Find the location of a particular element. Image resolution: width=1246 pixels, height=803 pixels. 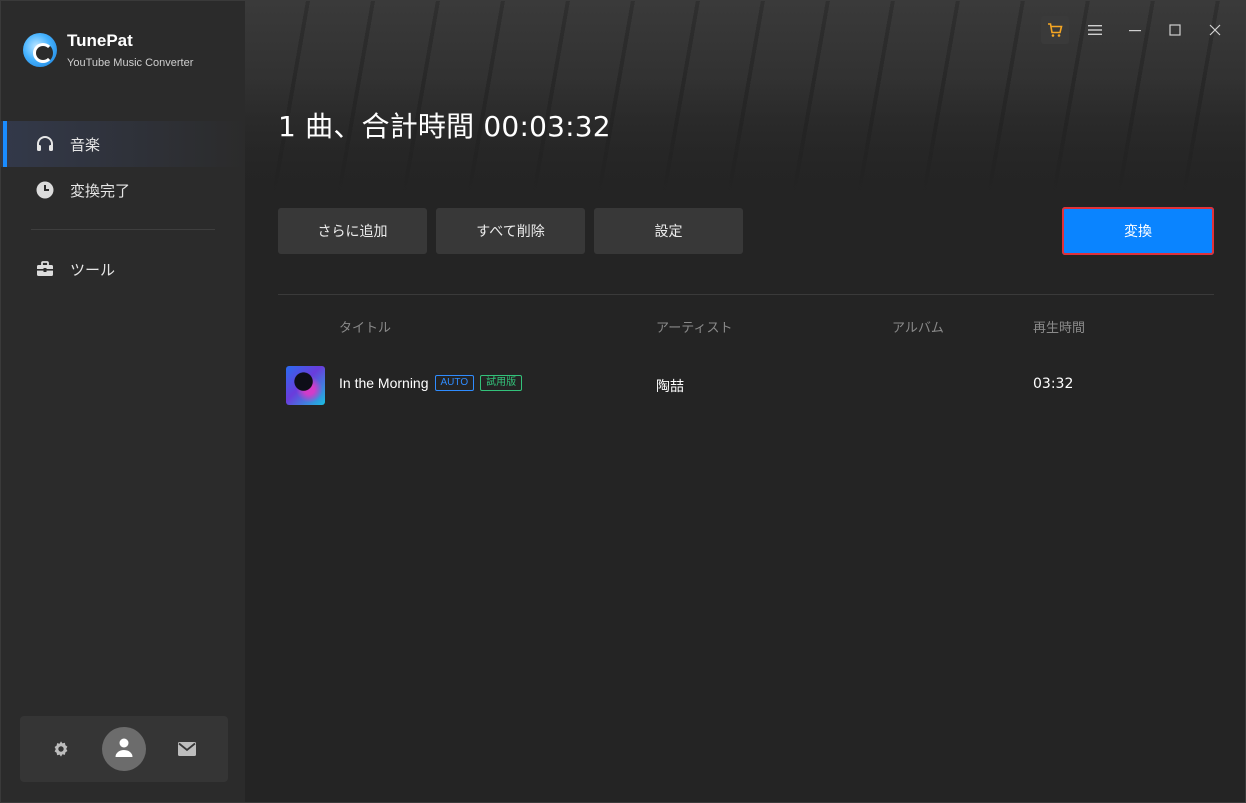

brand: TunePat YouTube Music Converter is located at coordinates (108, 50).